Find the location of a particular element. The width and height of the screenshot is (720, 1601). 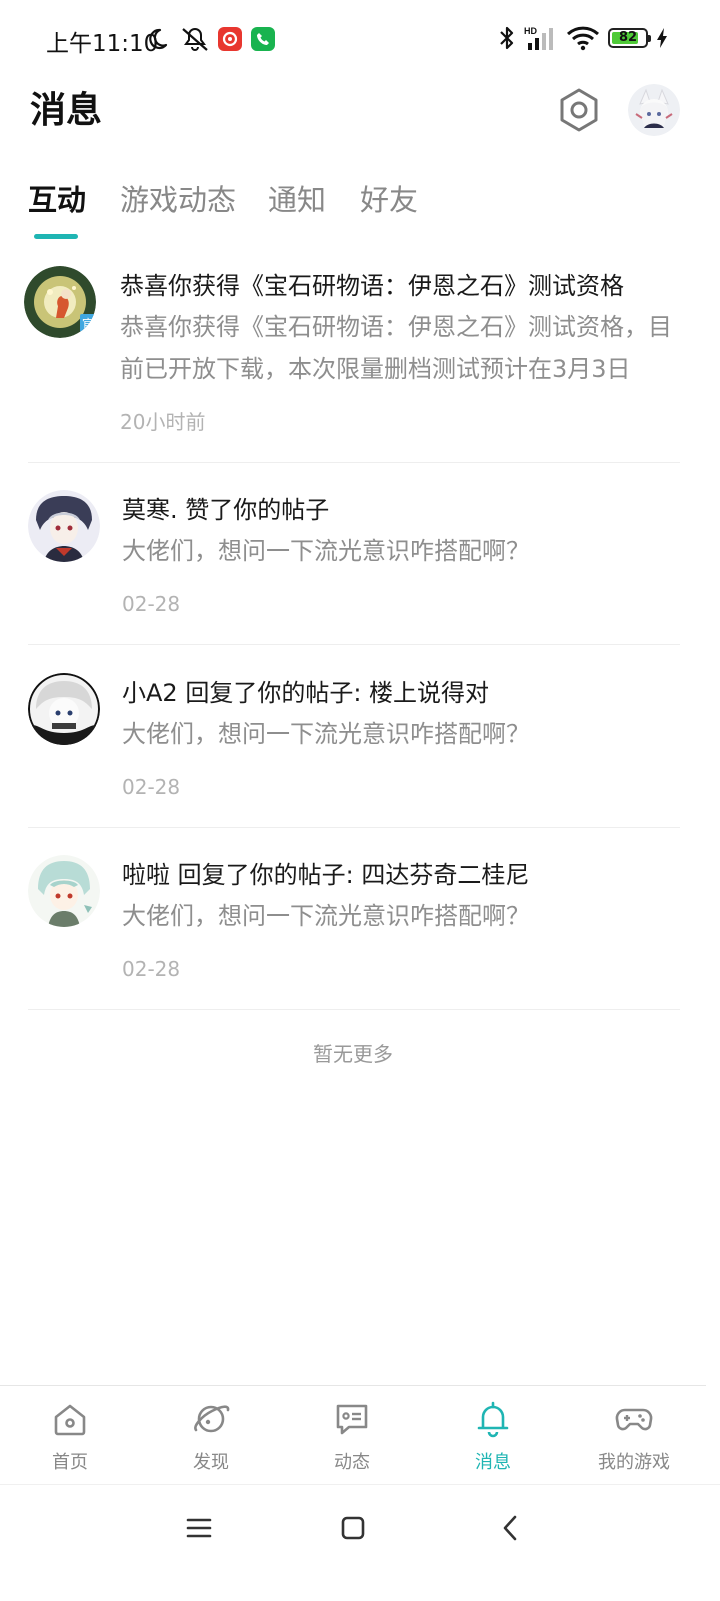

tab-friends: 好友 is located at coordinates (389, 200).